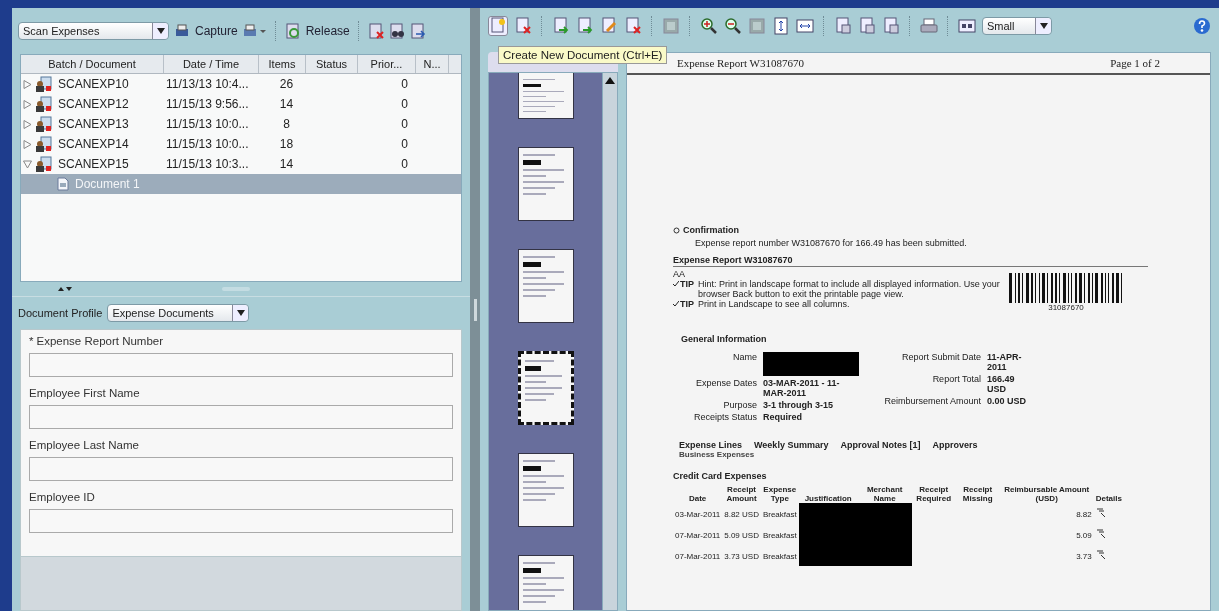  Describe the element at coordinates (93, 164) in the screenshot. I see `batch-name: SCANEXP15` at that location.